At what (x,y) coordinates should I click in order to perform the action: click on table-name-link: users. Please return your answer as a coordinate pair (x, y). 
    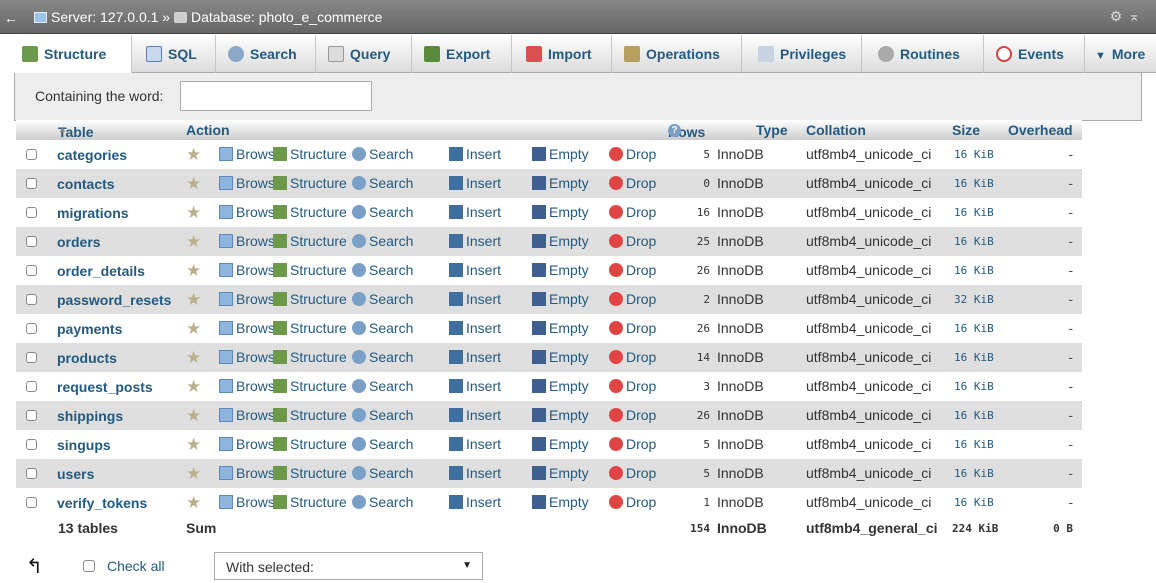
    Looking at the image, I should click on (75, 474).